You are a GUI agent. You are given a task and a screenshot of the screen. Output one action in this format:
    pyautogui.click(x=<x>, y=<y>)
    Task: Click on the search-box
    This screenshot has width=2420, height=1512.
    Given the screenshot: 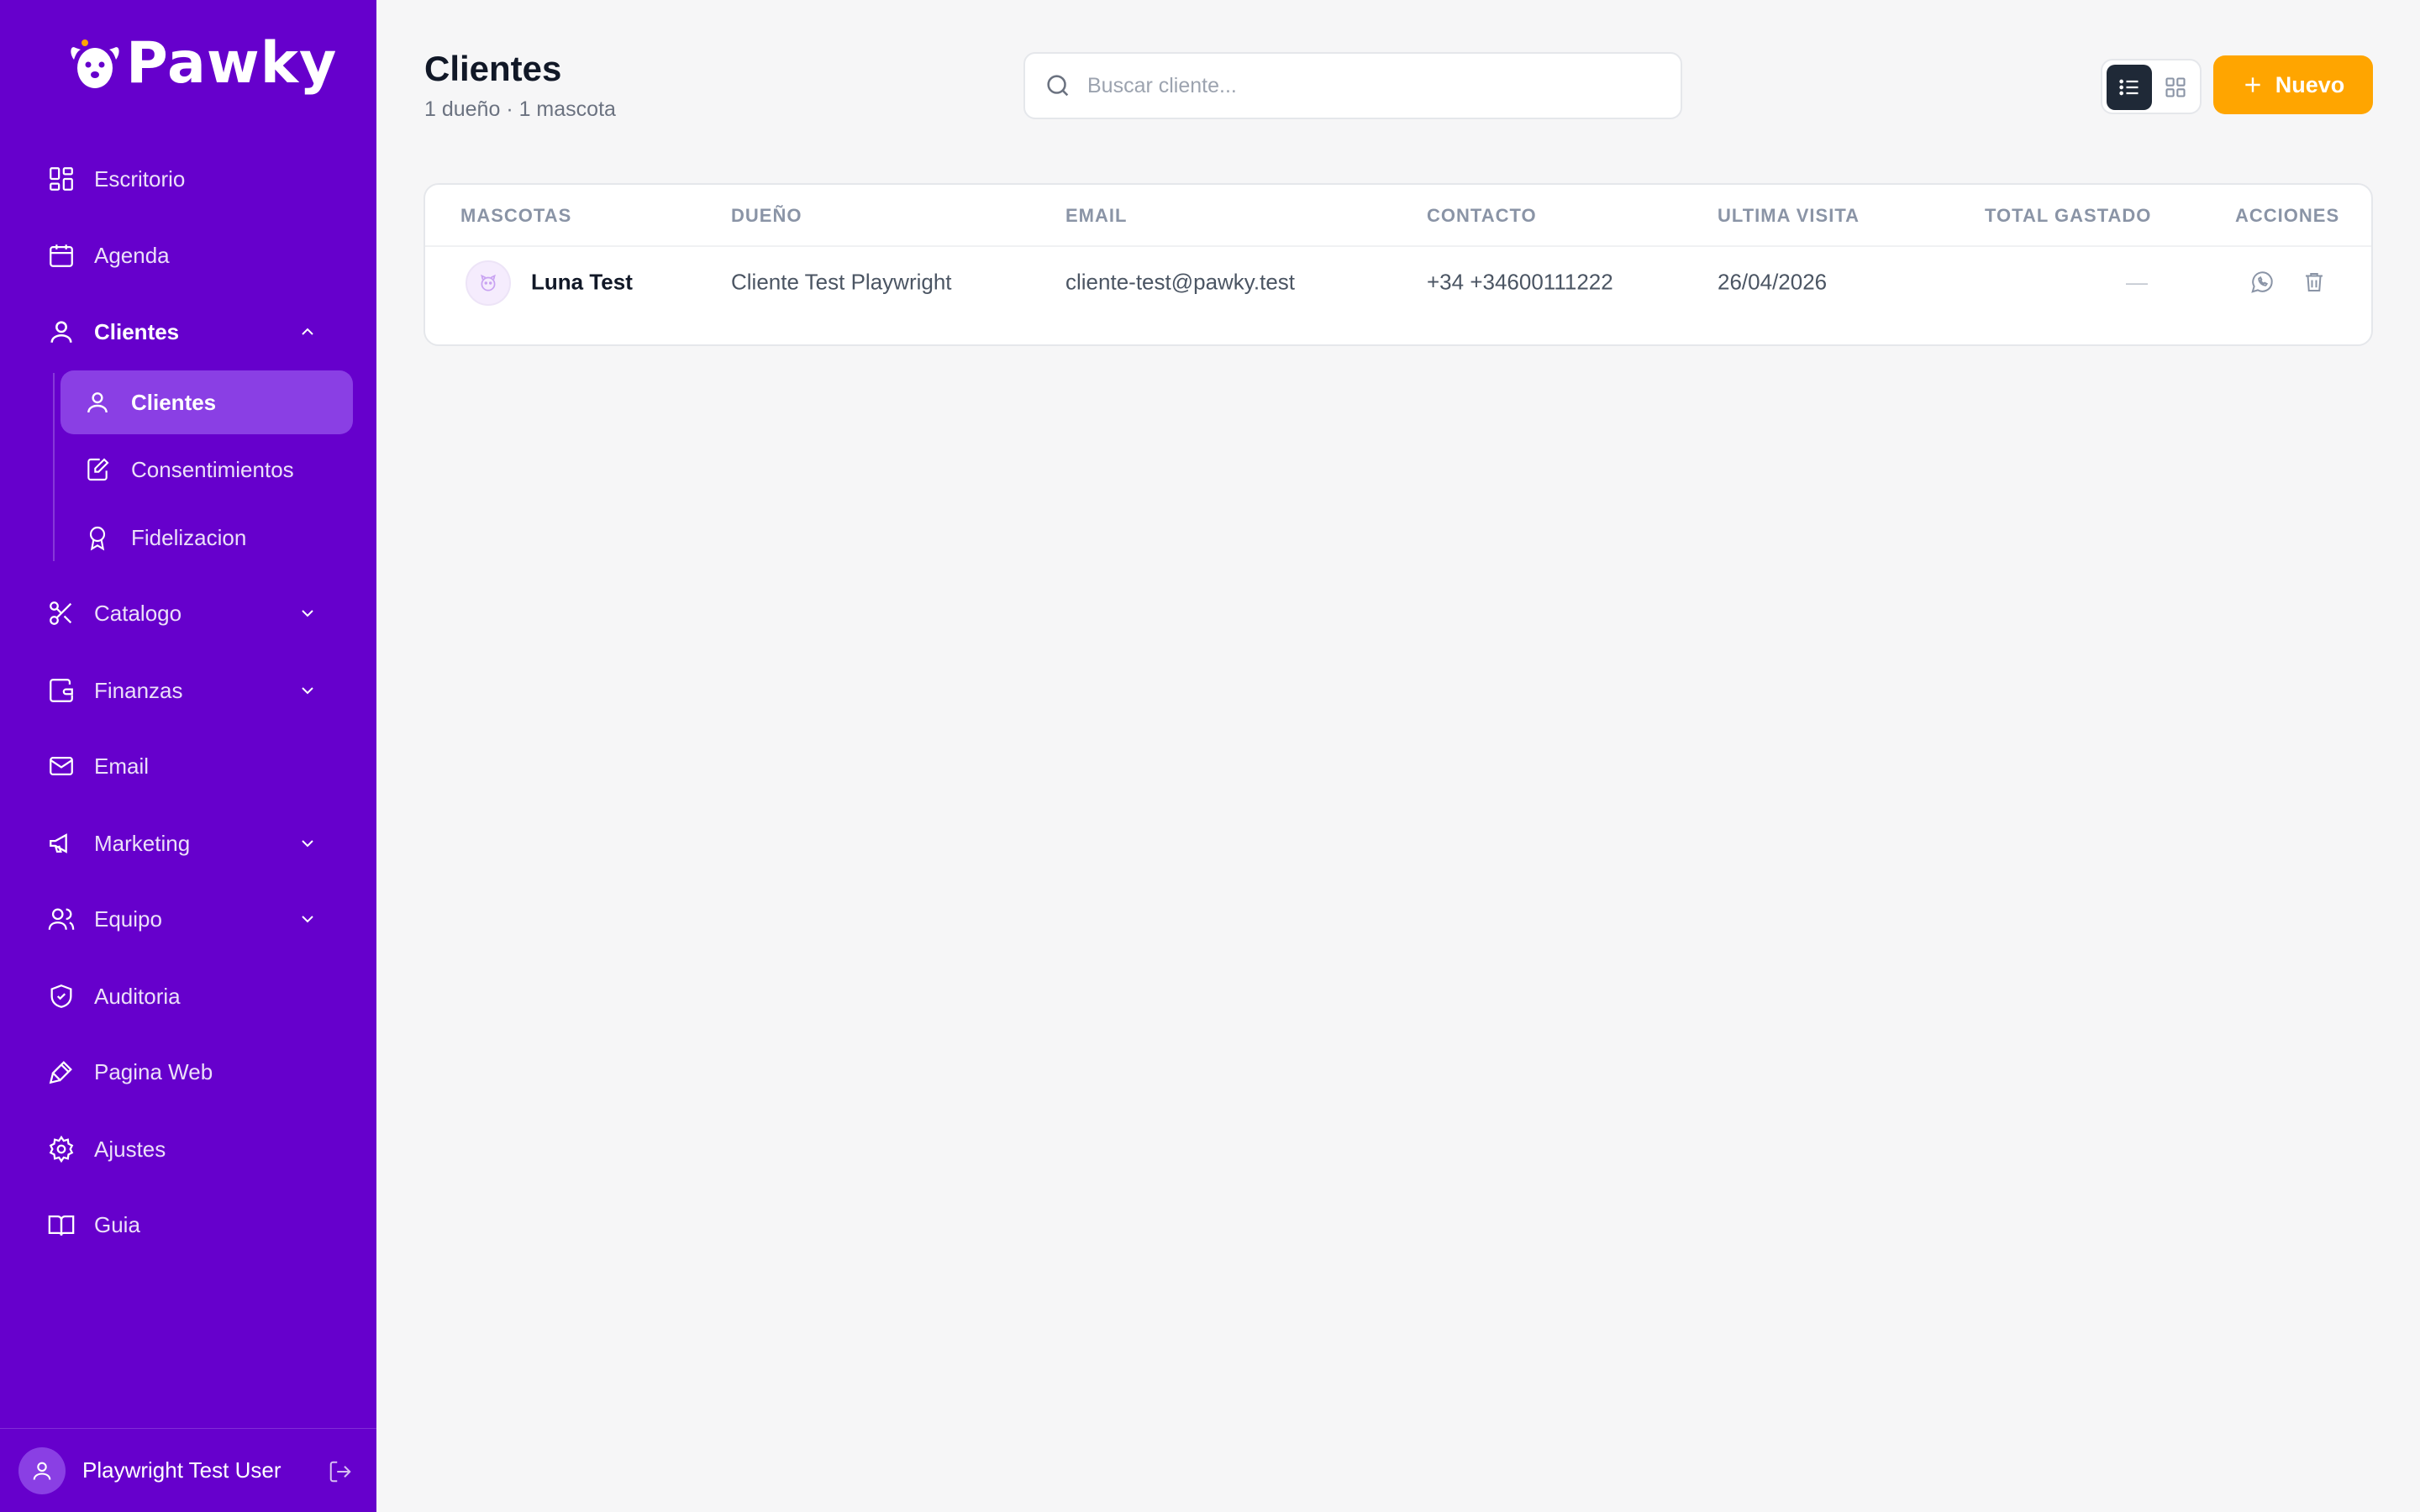 What is the action you would take?
    pyautogui.click(x=1352, y=85)
    